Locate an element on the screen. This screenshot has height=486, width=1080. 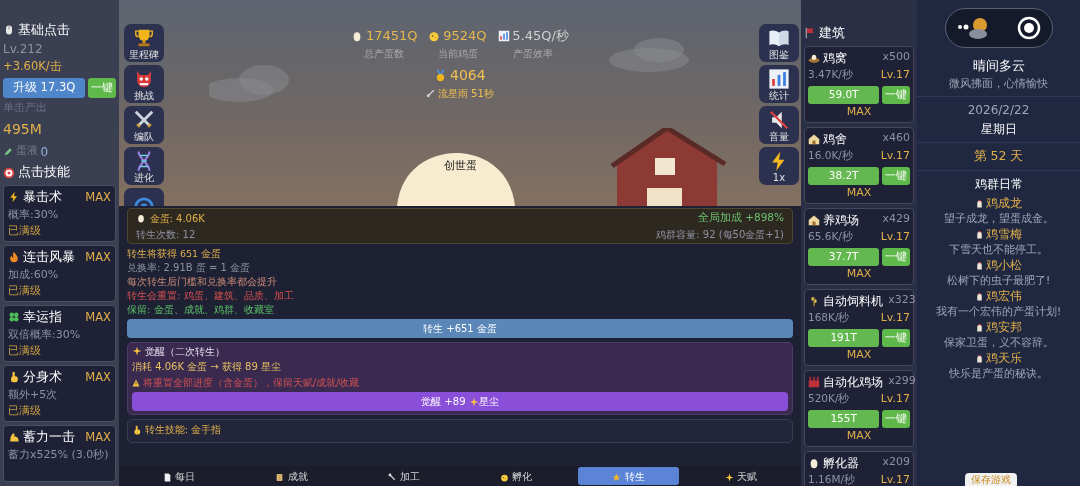
bar-chart-icon is located at coordinates (503, 35).